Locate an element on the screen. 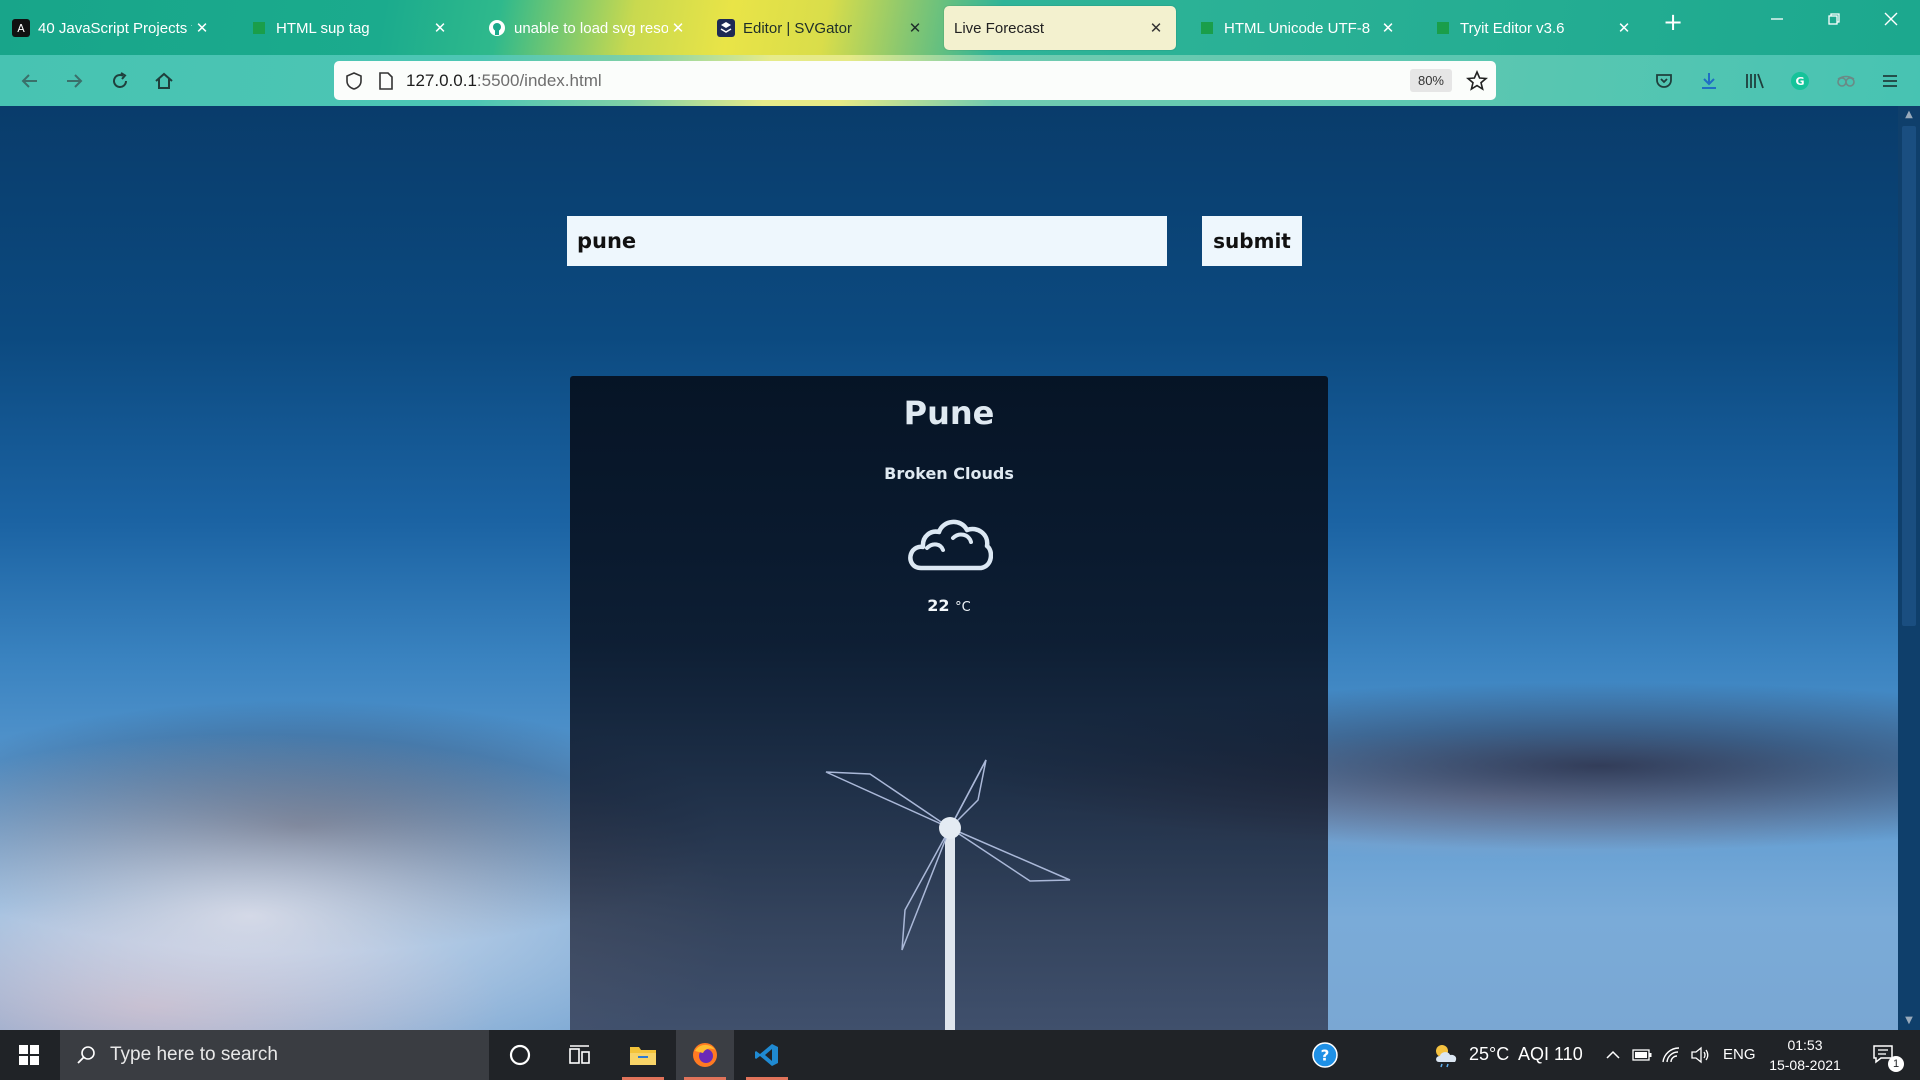 Image resolution: width=1920 pixels, height=1080 pixels. temperature-unit: °C is located at coordinates (963, 607).